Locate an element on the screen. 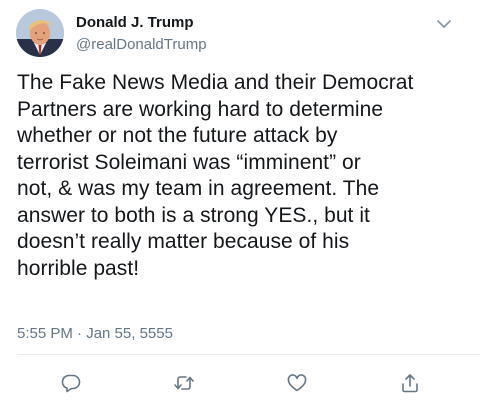 The width and height of the screenshot is (480, 410). share-icon is located at coordinates (410, 383).